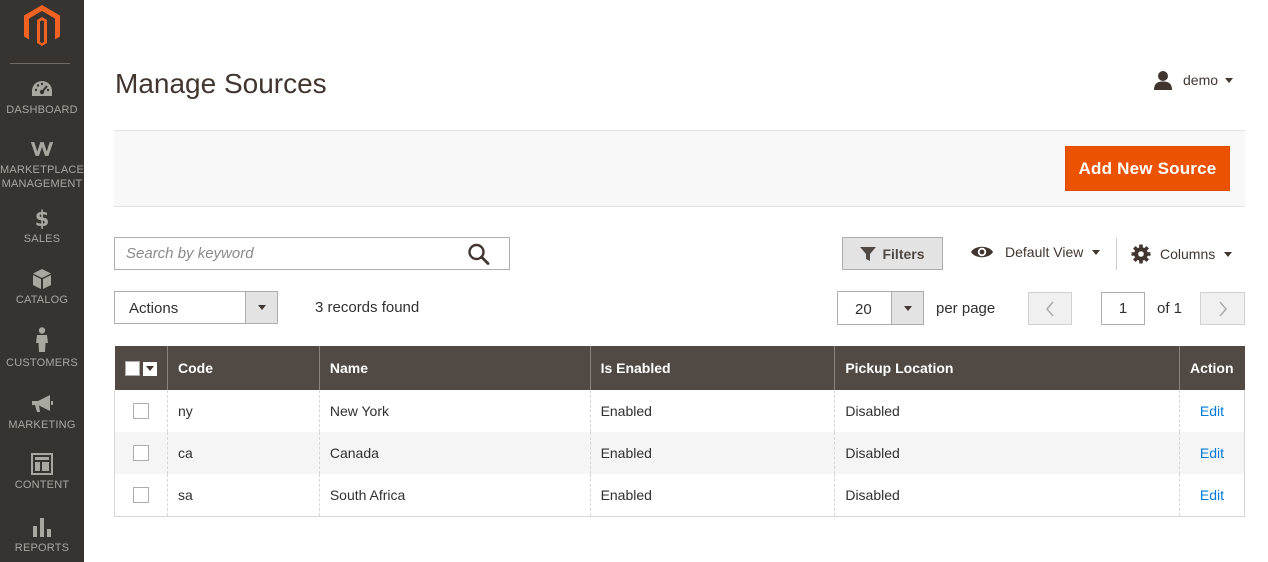  I want to click on search-input, so click(285, 253).